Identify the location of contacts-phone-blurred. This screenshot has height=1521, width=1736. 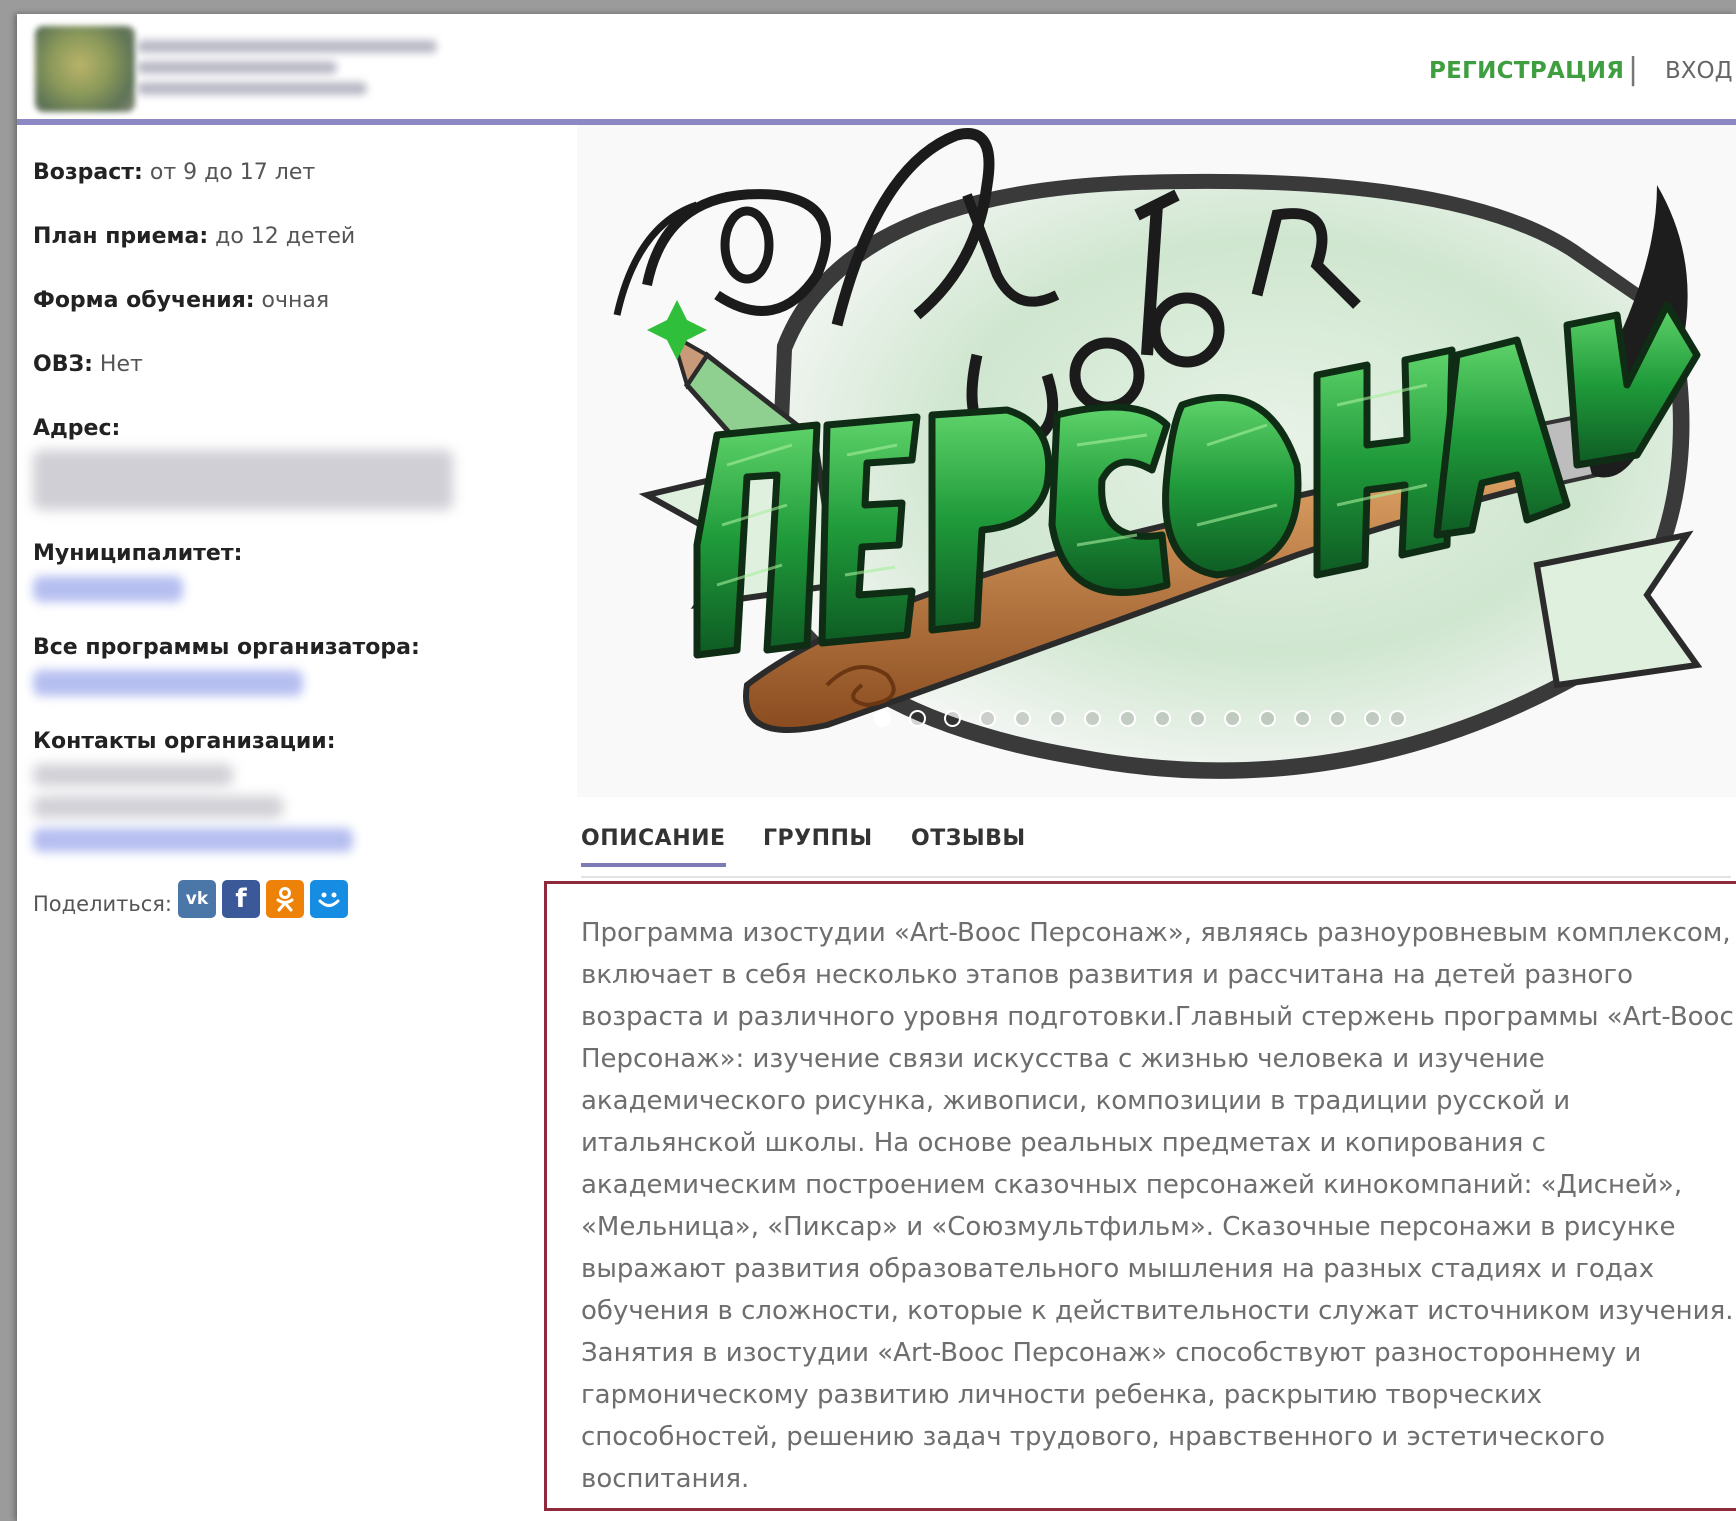
(133, 775).